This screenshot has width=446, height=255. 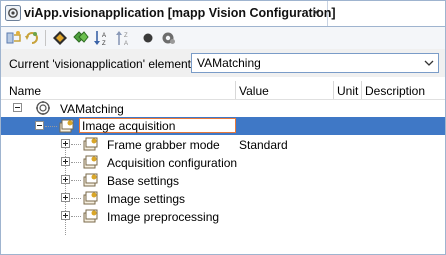 What do you see at coordinates (172, 163) in the screenshot?
I see `tree-row-label: Acquisition configuration` at bounding box center [172, 163].